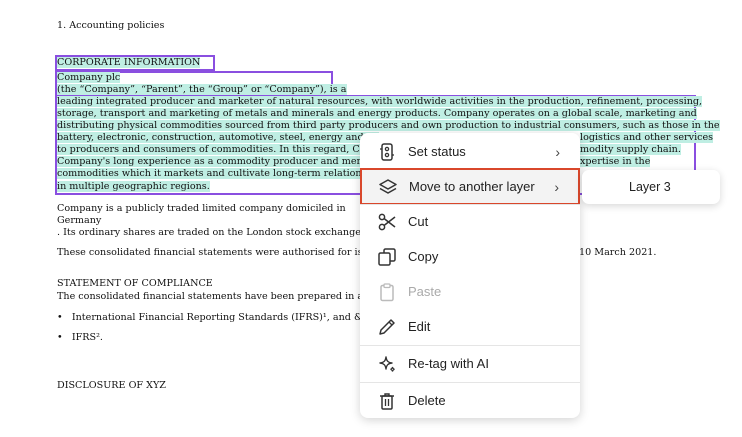  Describe the element at coordinates (470, 221) in the screenshot. I see `menu-item-cut: Cut` at that location.